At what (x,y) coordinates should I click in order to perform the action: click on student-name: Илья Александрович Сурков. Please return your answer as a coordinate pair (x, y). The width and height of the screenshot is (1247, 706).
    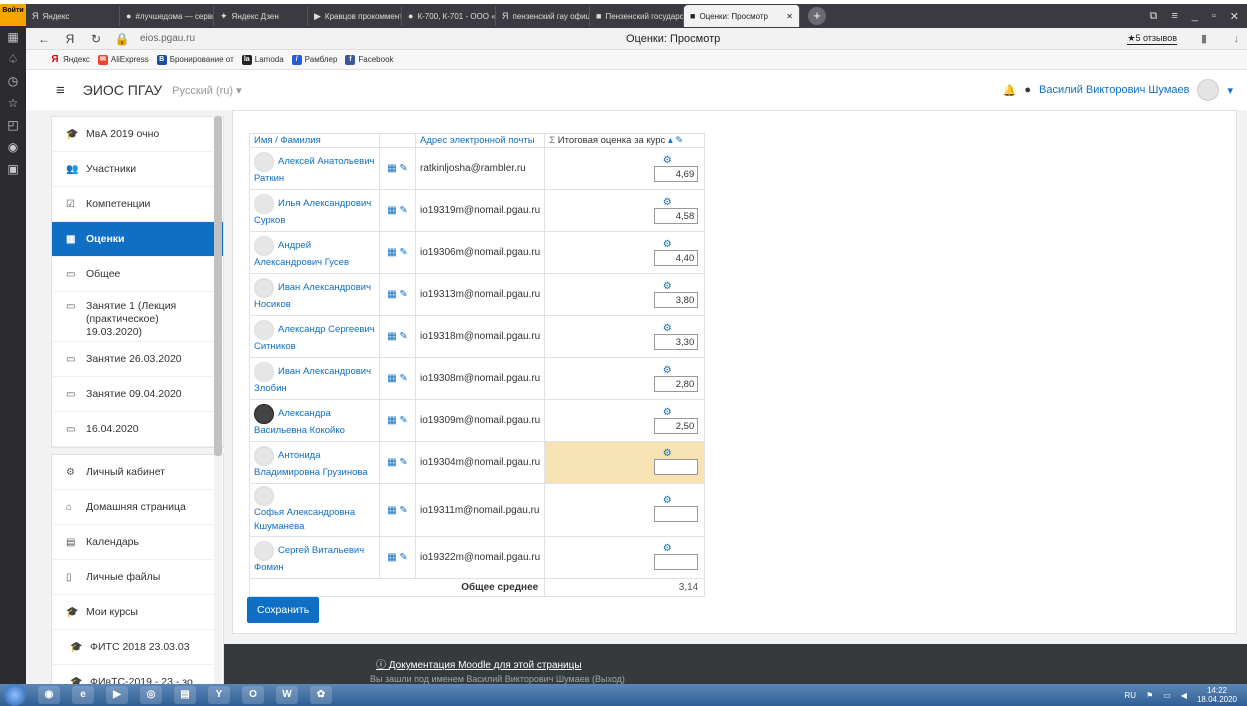
    Looking at the image, I should click on (314, 210).